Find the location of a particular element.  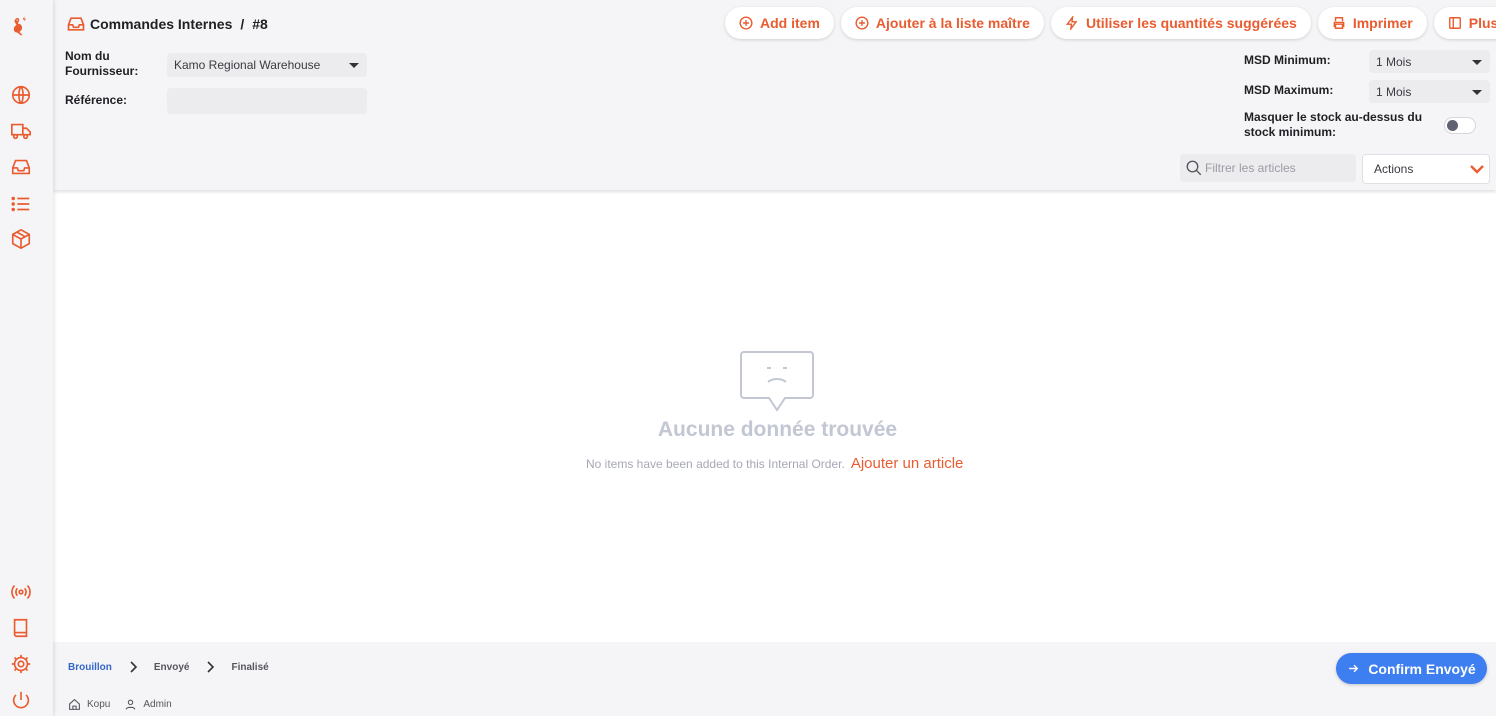

status-steps: Brouillon Envoyé Finalisé is located at coordinates (168, 667).